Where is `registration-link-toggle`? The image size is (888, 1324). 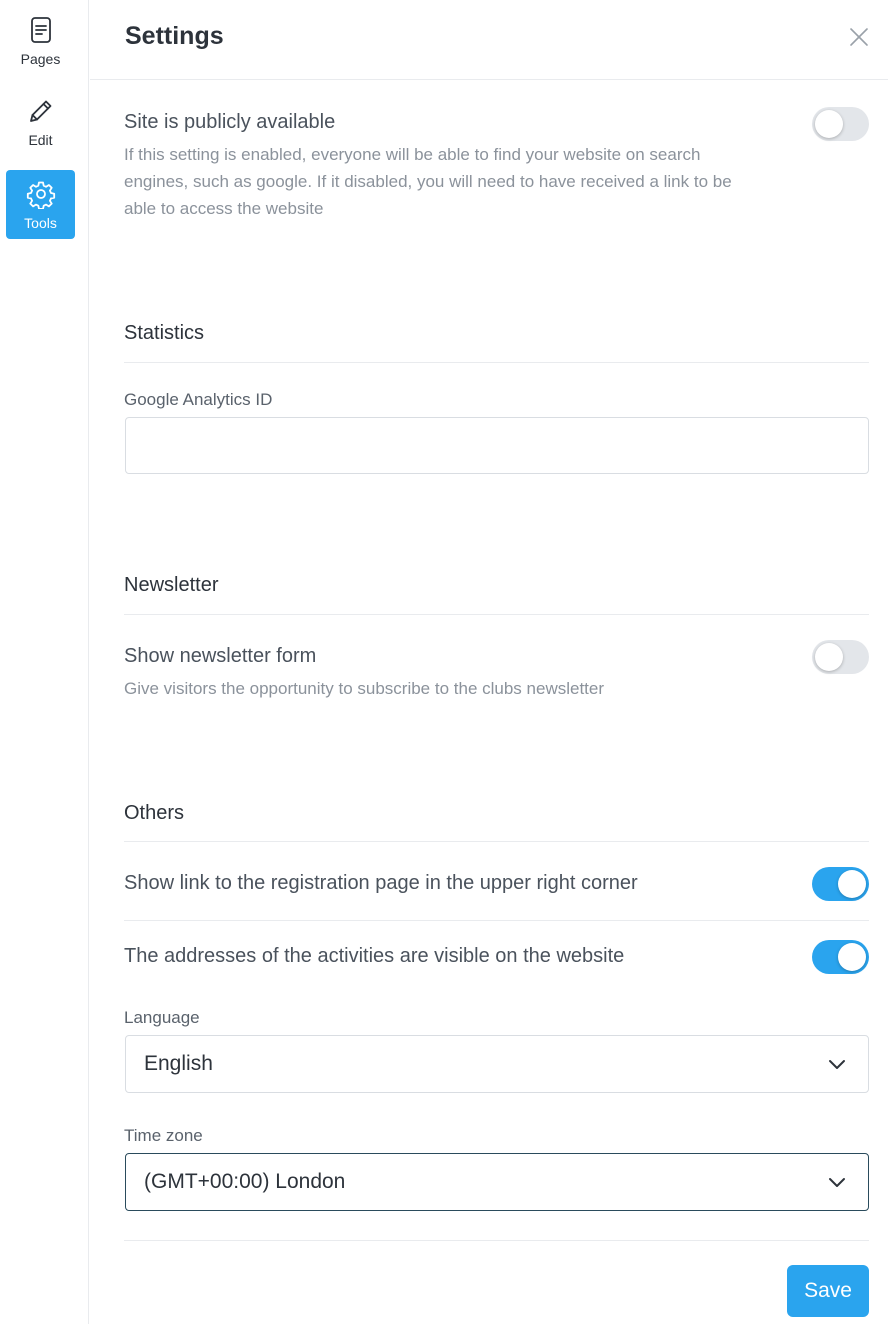
registration-link-toggle is located at coordinates (840, 884).